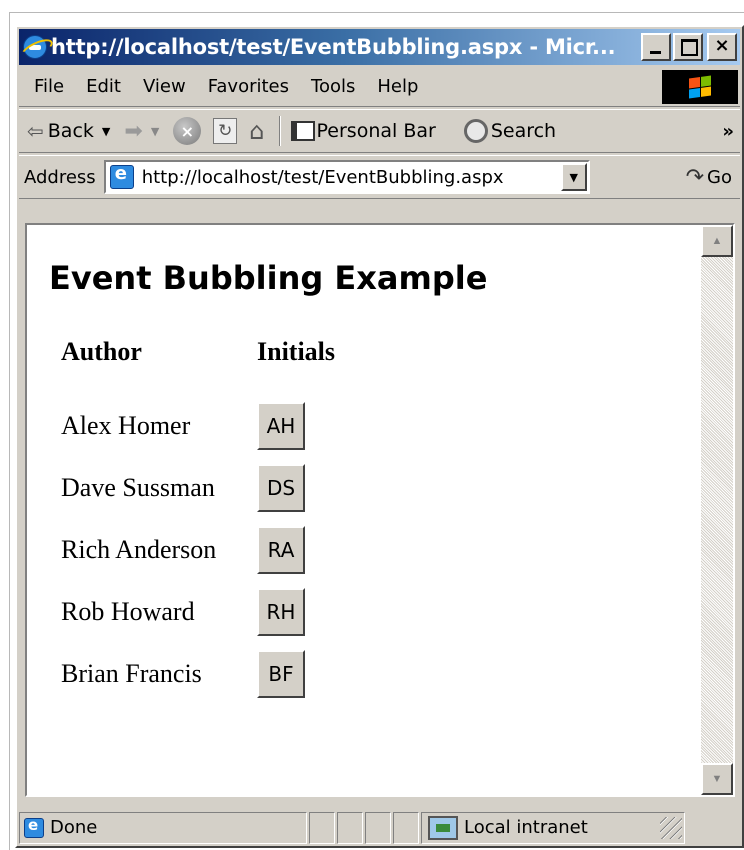  Describe the element at coordinates (526, 827) in the screenshot. I see `zone-text: Local intranet` at that location.